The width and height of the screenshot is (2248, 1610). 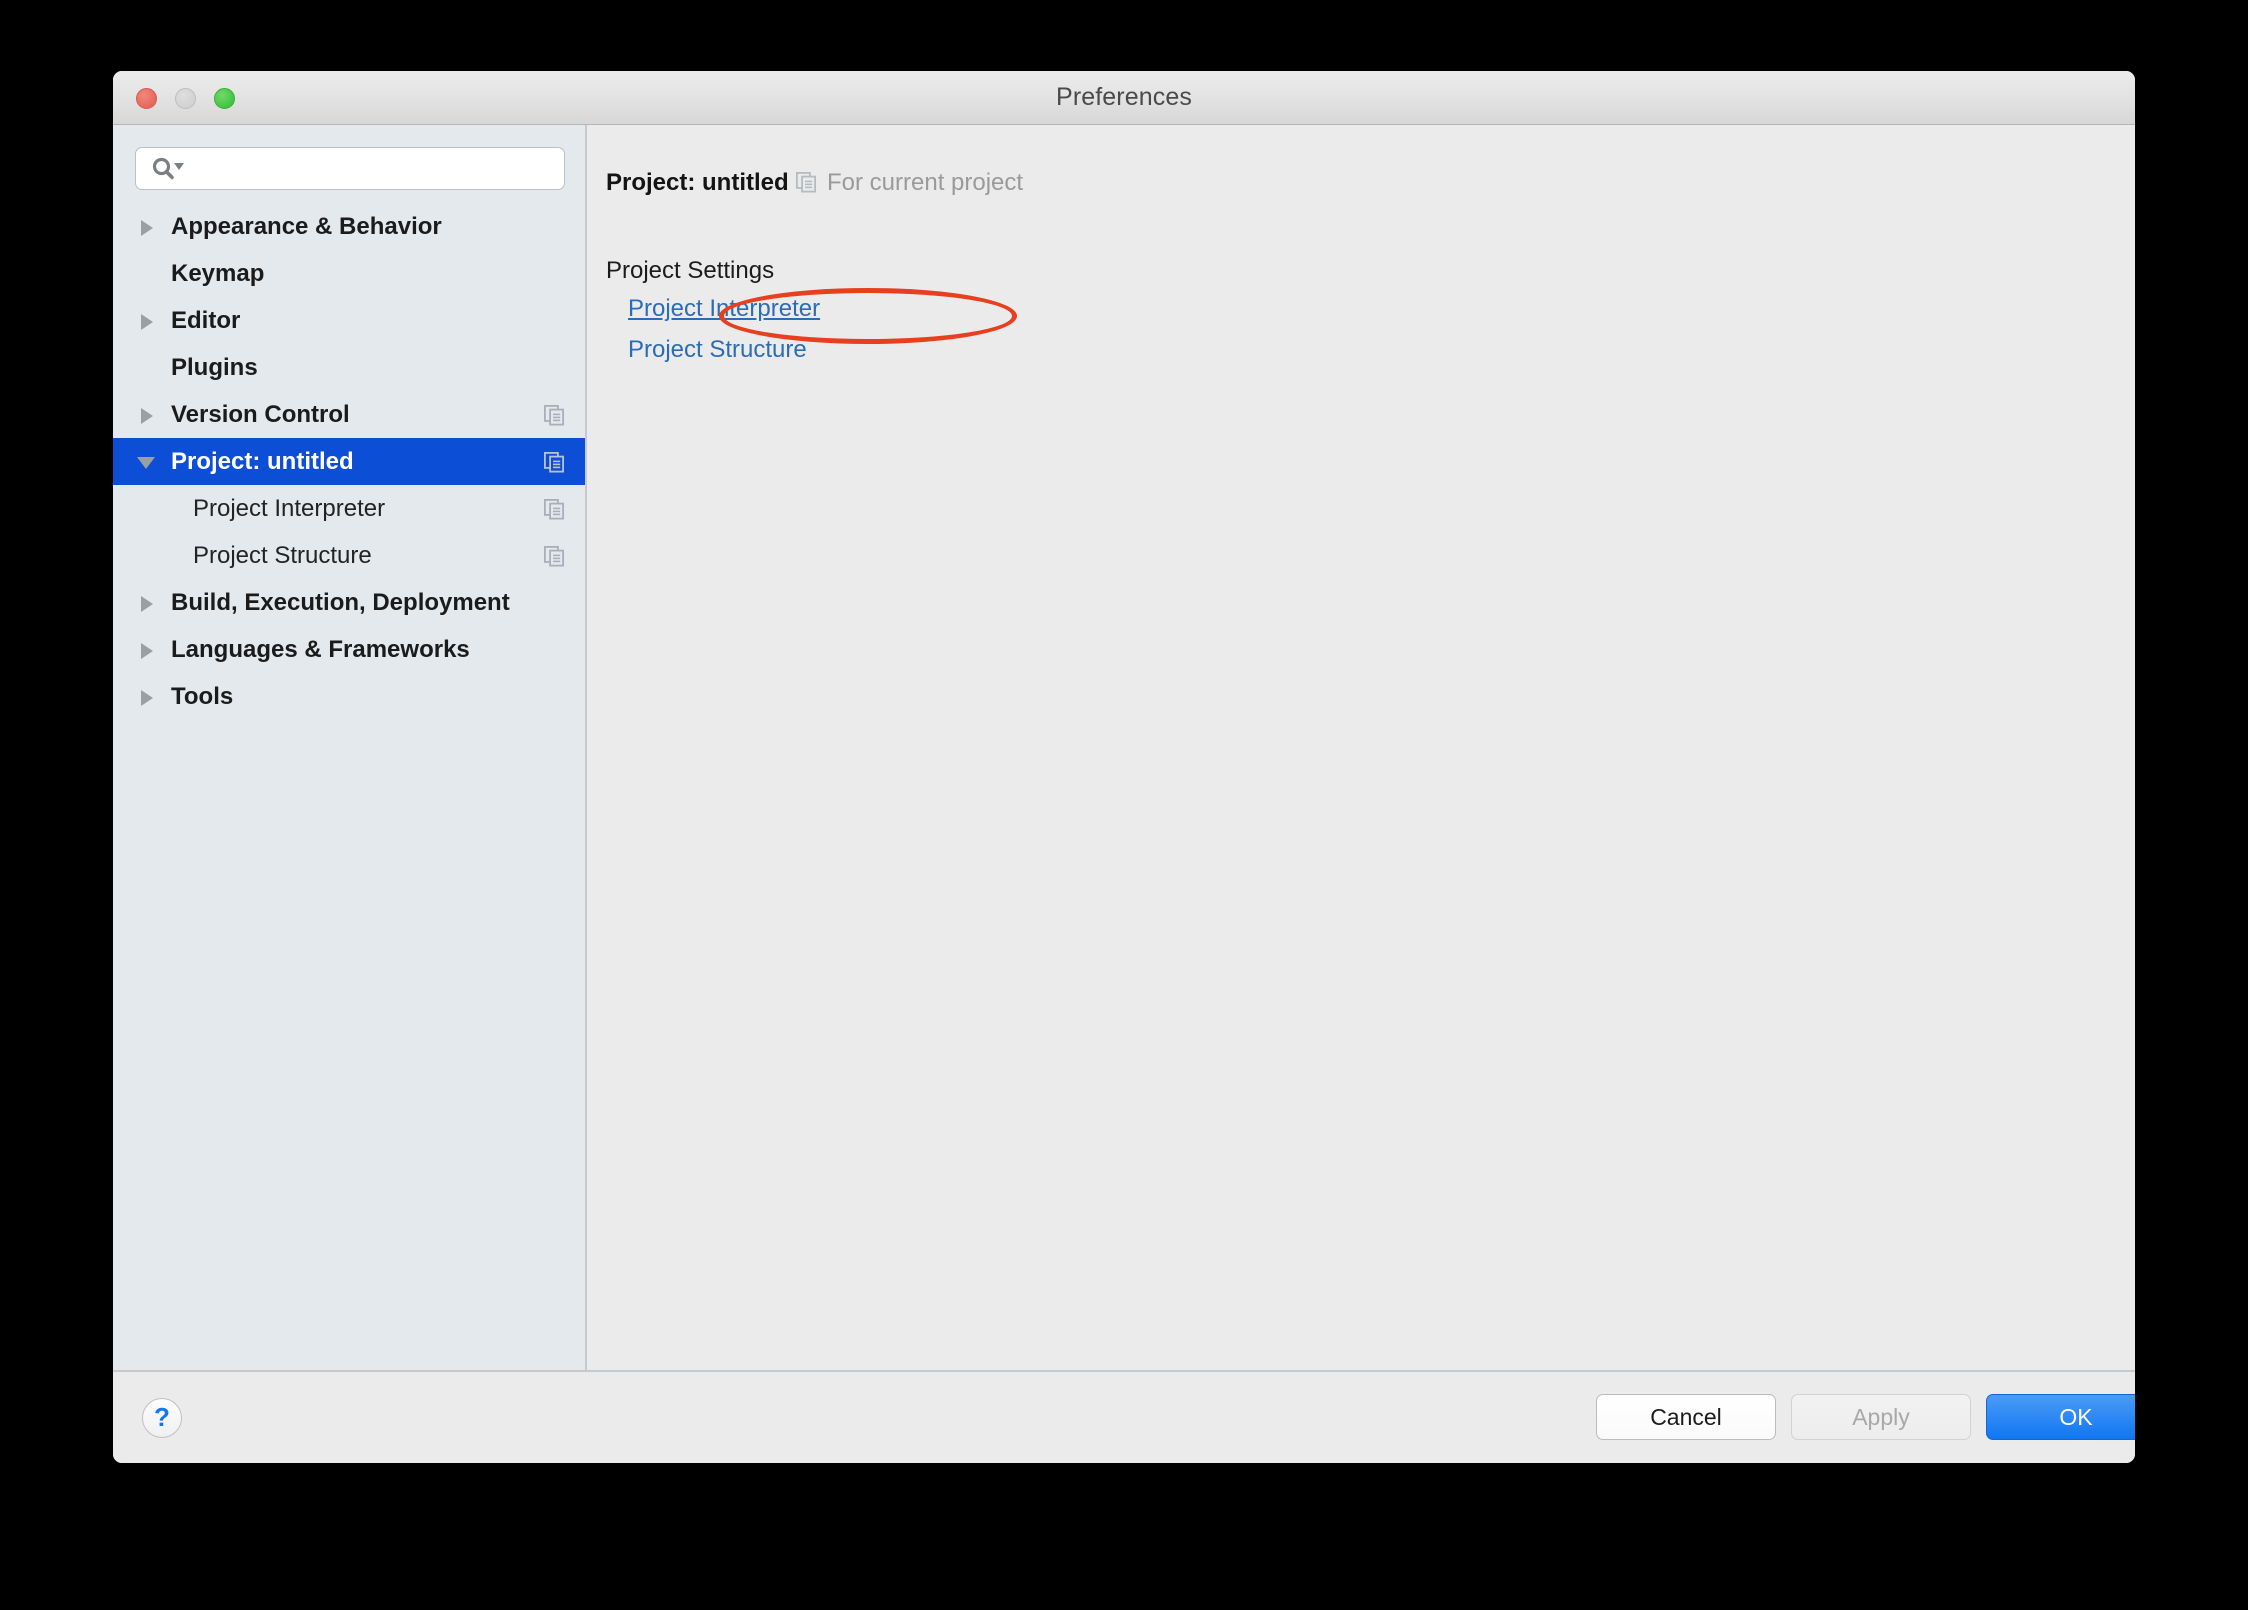 I want to click on scope-note: For current project, so click(x=909, y=183).